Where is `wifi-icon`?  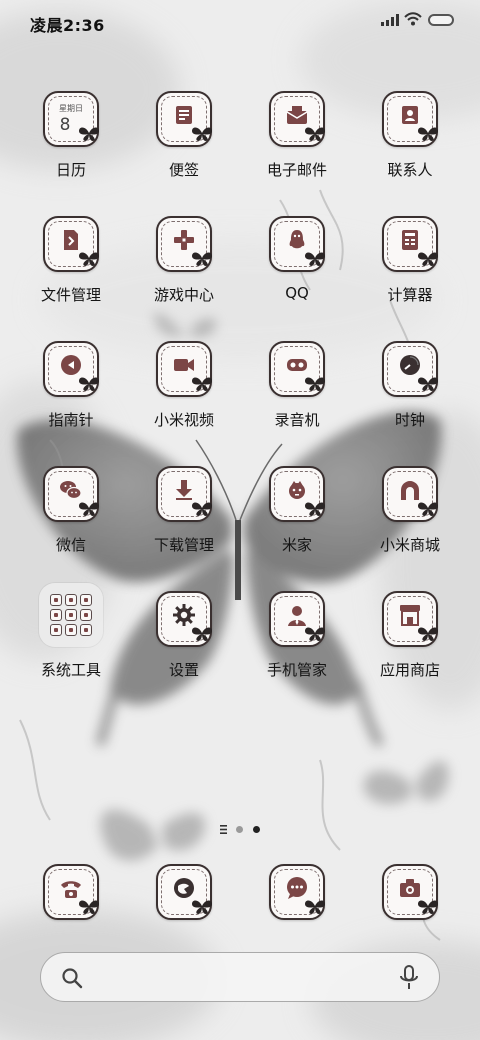 wifi-icon is located at coordinates (413, 19).